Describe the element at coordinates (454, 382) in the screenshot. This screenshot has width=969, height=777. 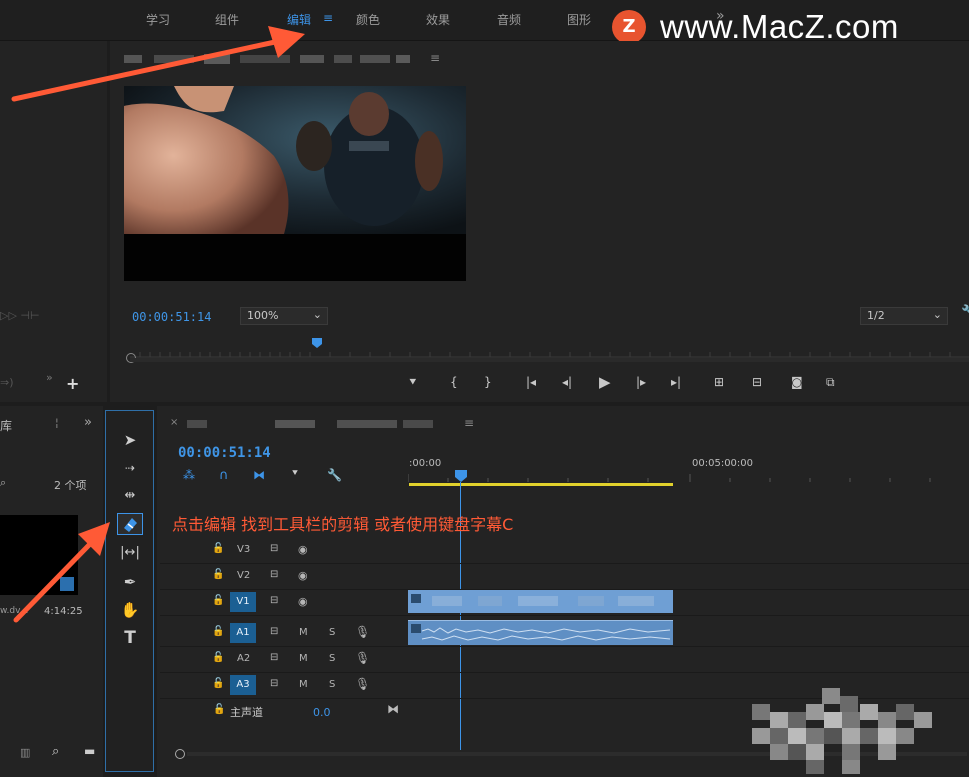
I see `mark-in-icon: {` at that location.